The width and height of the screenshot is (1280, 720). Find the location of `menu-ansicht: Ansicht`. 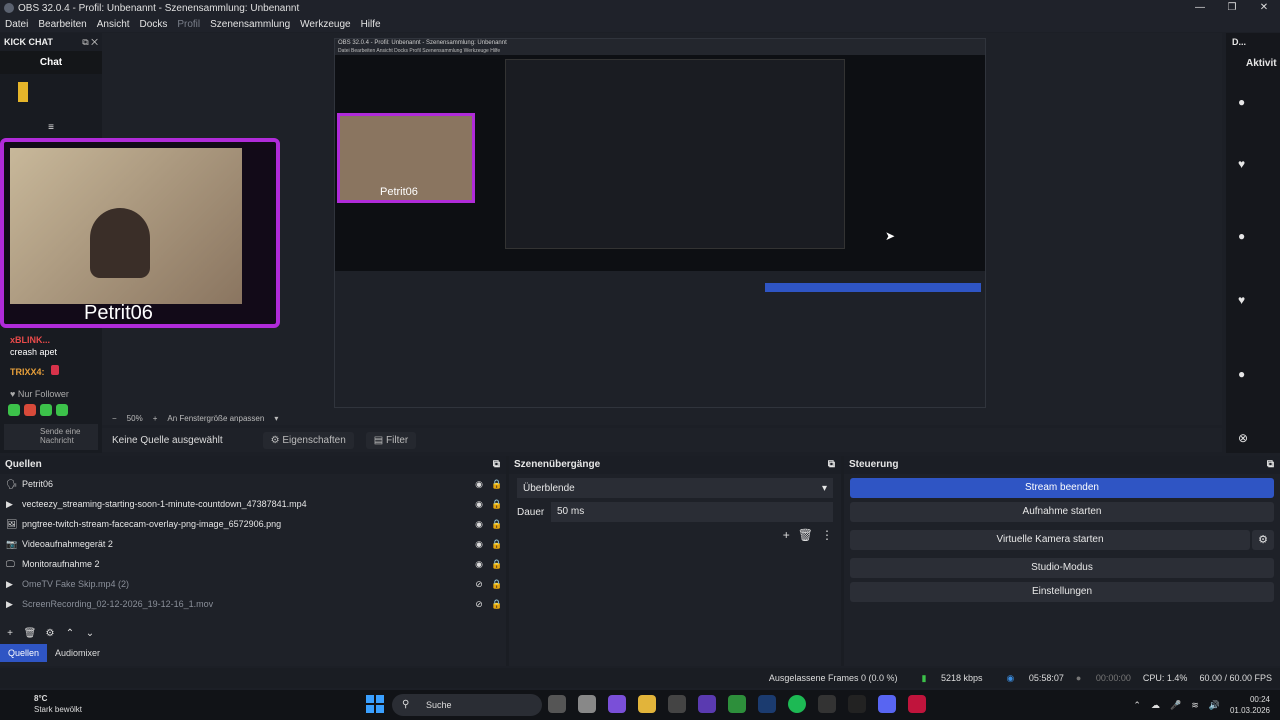

menu-ansicht: Ansicht is located at coordinates (113, 24).